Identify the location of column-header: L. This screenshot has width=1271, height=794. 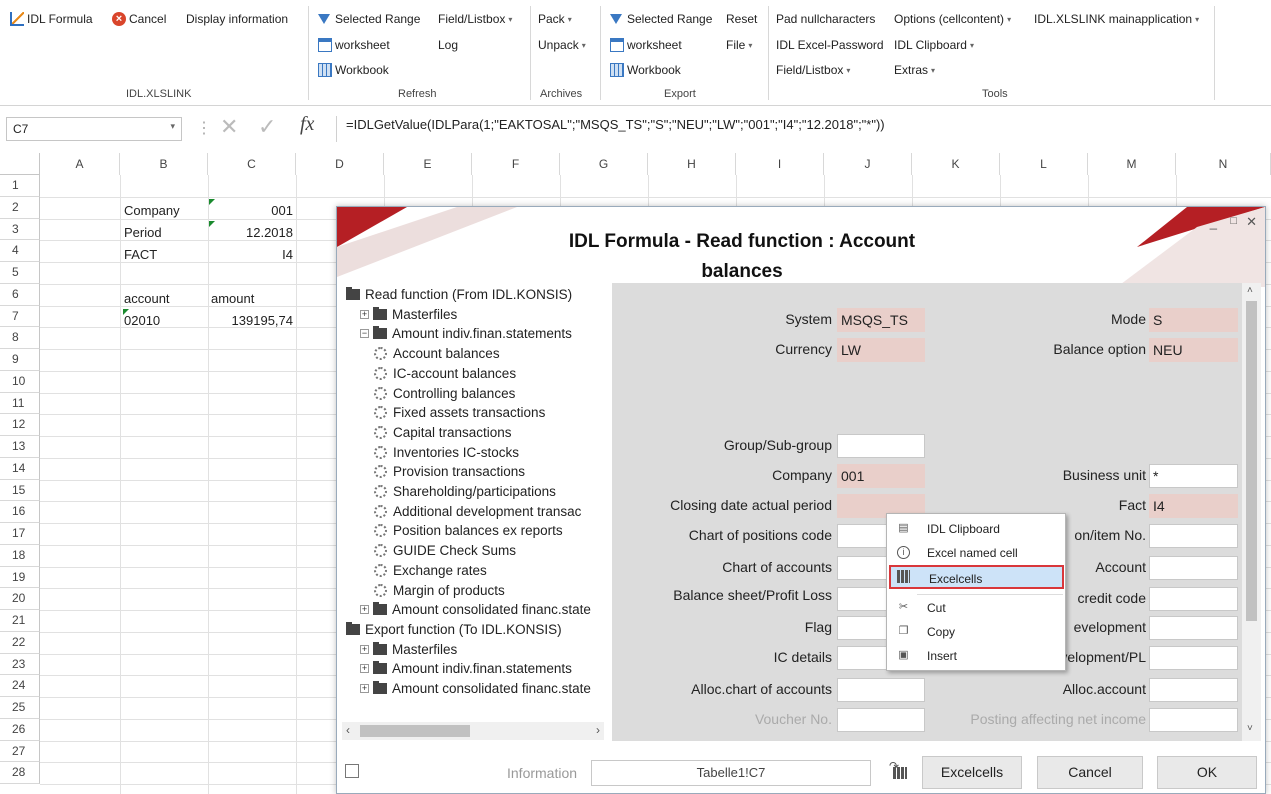
(1044, 164).